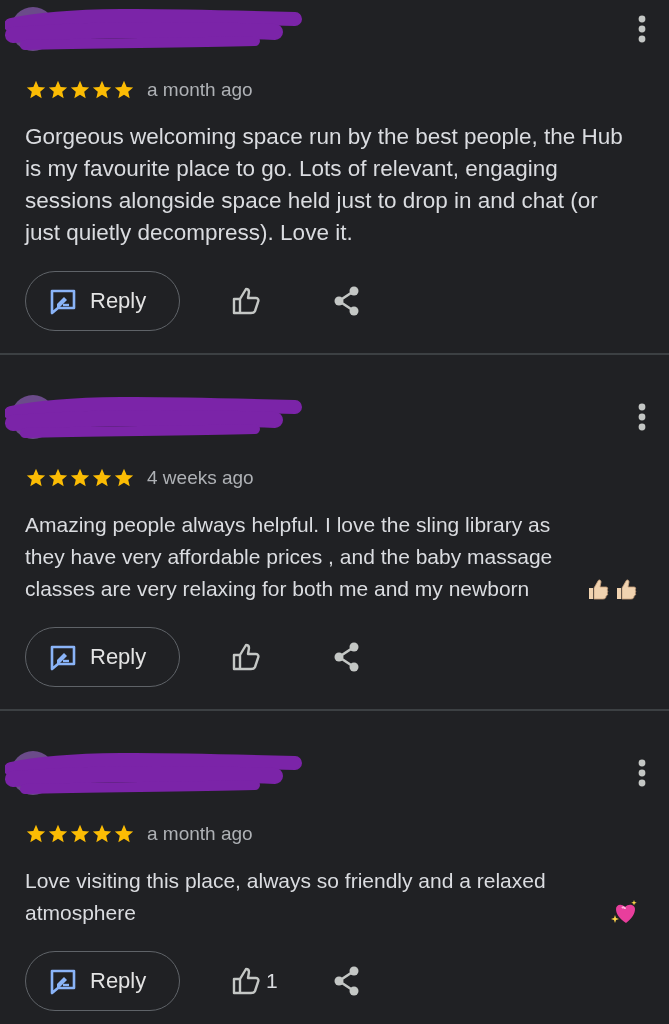  I want to click on like-count: 1, so click(272, 981).